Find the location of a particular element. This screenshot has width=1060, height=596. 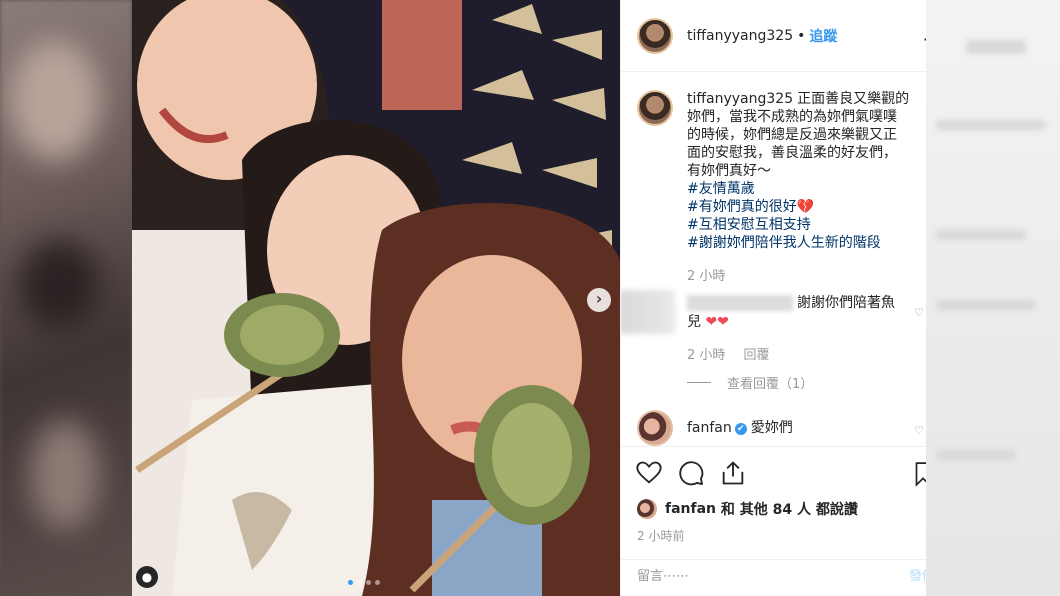

bookmark-icon is located at coordinates (919, 474).